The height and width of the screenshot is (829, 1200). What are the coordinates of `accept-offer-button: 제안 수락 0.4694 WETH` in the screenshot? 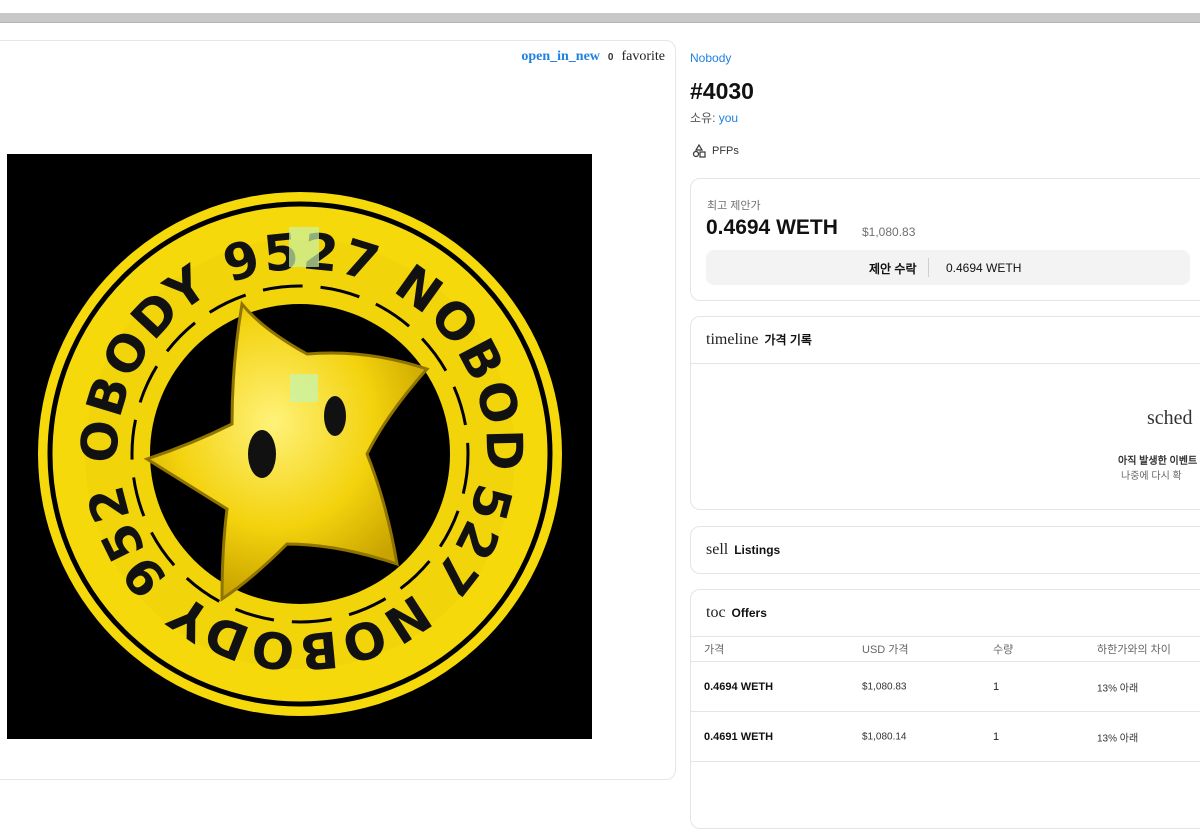 It's located at (948, 267).